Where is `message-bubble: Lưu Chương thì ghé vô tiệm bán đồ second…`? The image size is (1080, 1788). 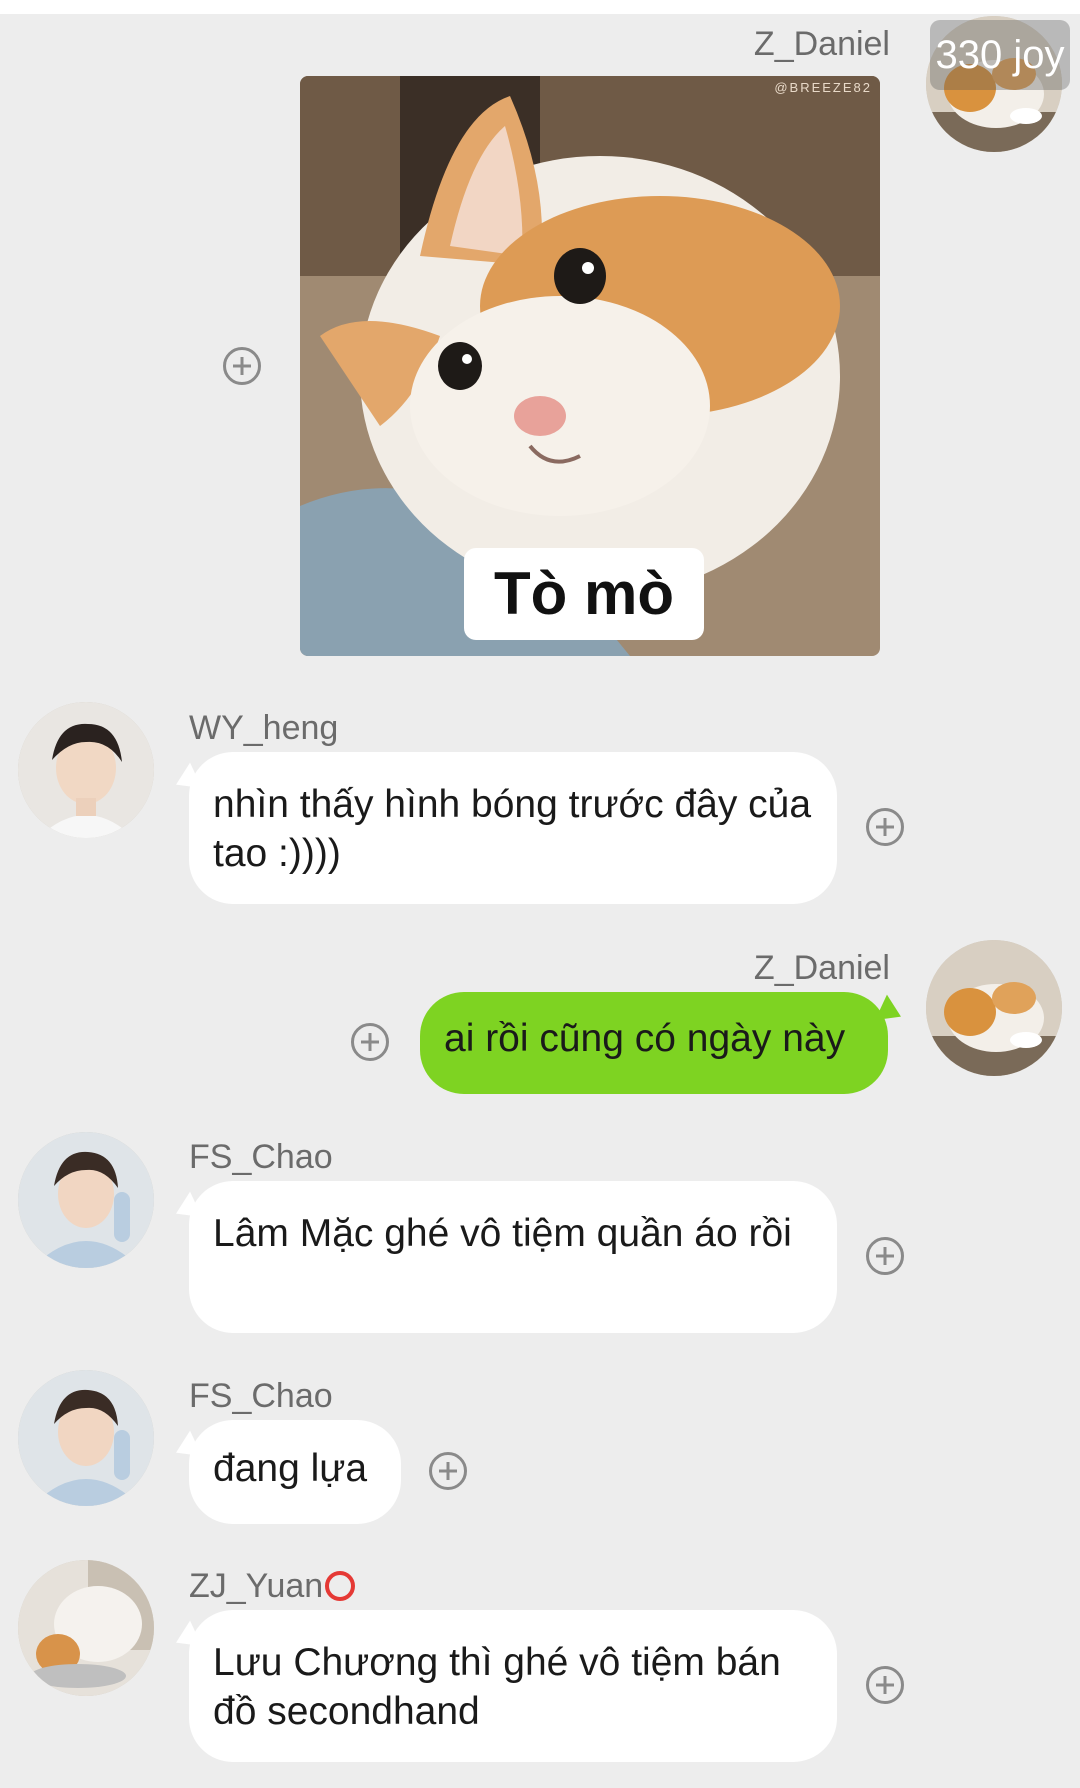 message-bubble: Lưu Chương thì ghé vô tiệm bán đồ second… is located at coordinates (513, 1686).